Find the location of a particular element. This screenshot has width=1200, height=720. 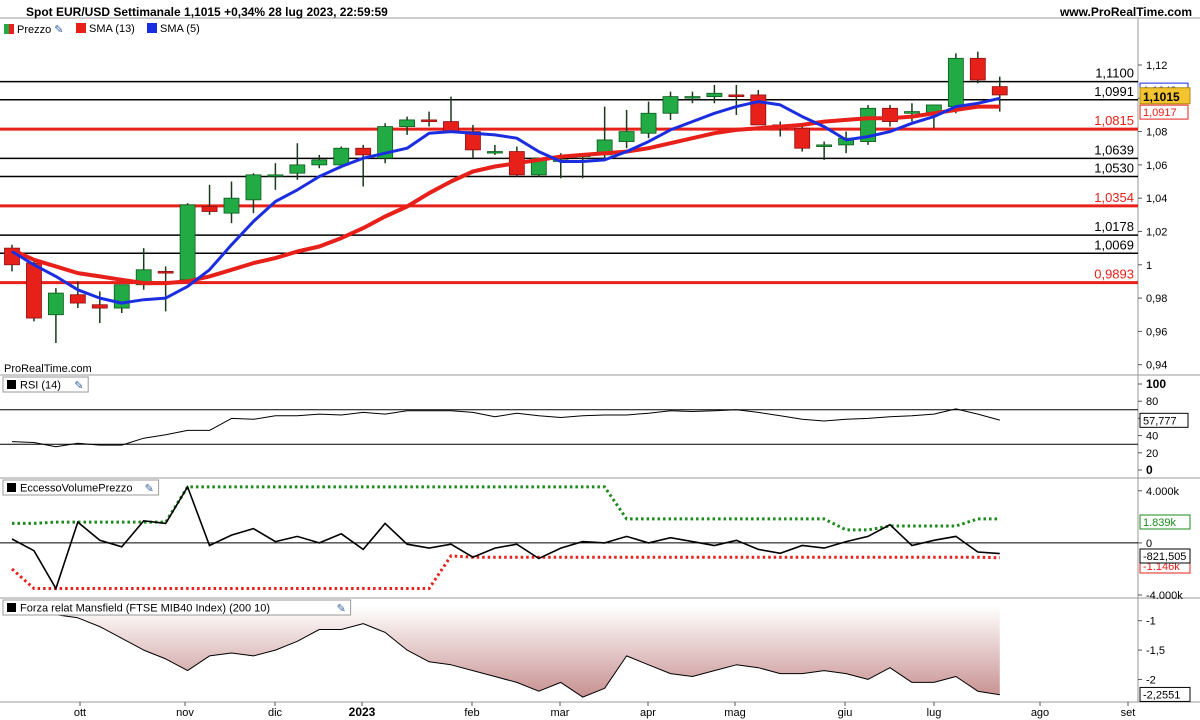

legend-sma13: SMA (13) is located at coordinates (105, 29).